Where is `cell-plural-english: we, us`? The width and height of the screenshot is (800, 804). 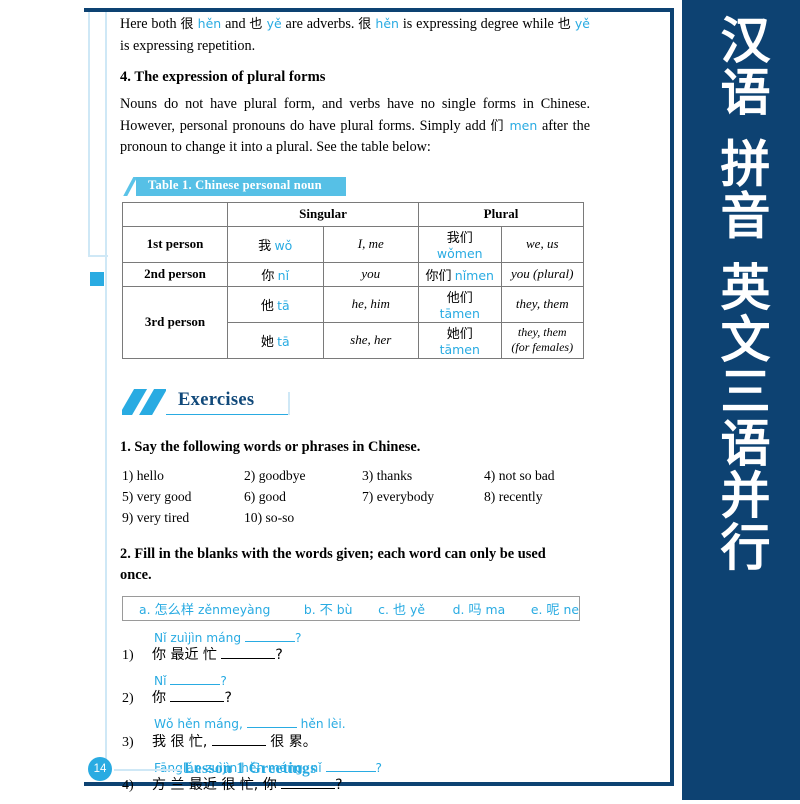
cell-plural-english: we, us is located at coordinates (542, 244).